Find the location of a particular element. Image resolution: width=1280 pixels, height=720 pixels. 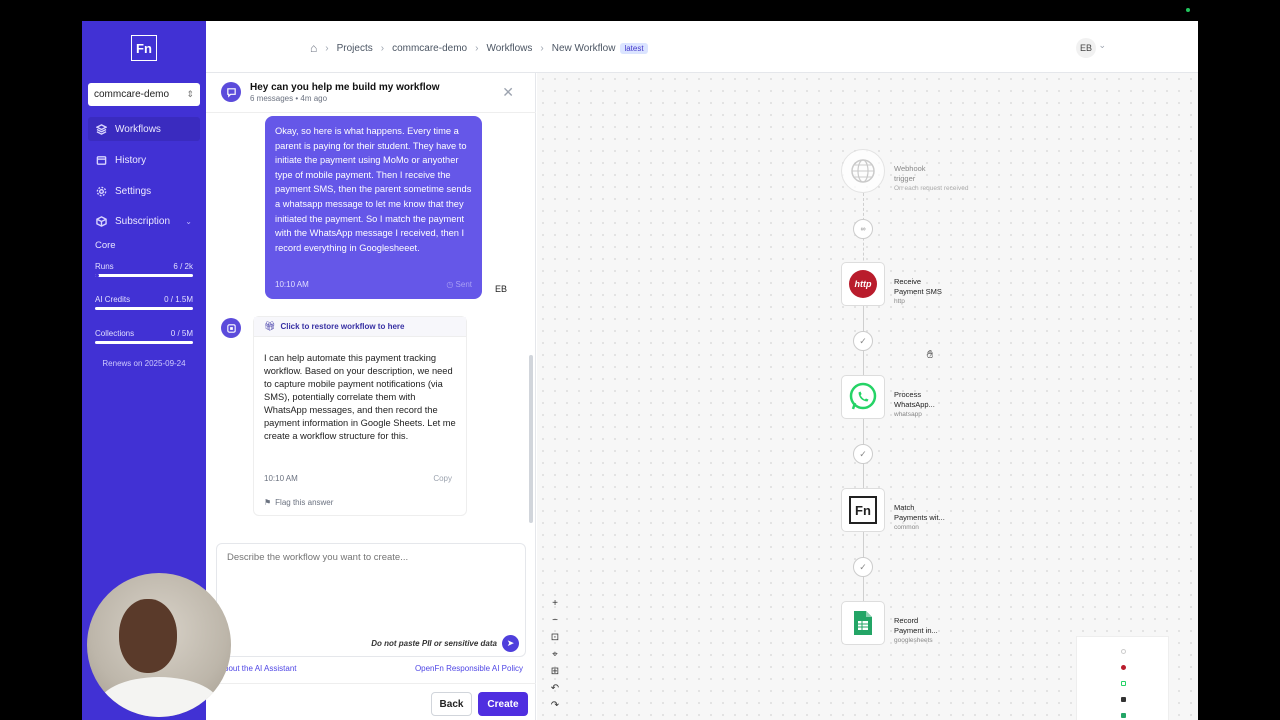

usage-bar-fill is located at coordinates (97, 275).